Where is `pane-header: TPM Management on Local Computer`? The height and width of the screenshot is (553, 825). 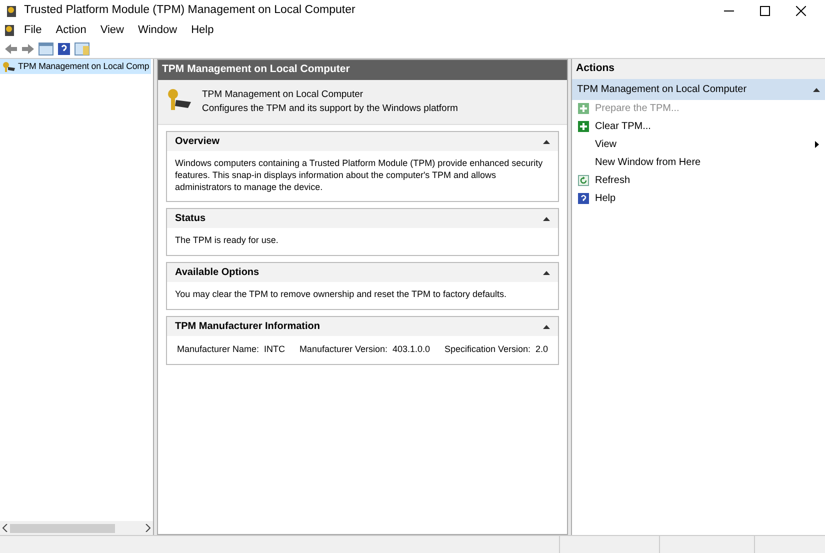
pane-header: TPM Management on Local Computer is located at coordinates (362, 70).